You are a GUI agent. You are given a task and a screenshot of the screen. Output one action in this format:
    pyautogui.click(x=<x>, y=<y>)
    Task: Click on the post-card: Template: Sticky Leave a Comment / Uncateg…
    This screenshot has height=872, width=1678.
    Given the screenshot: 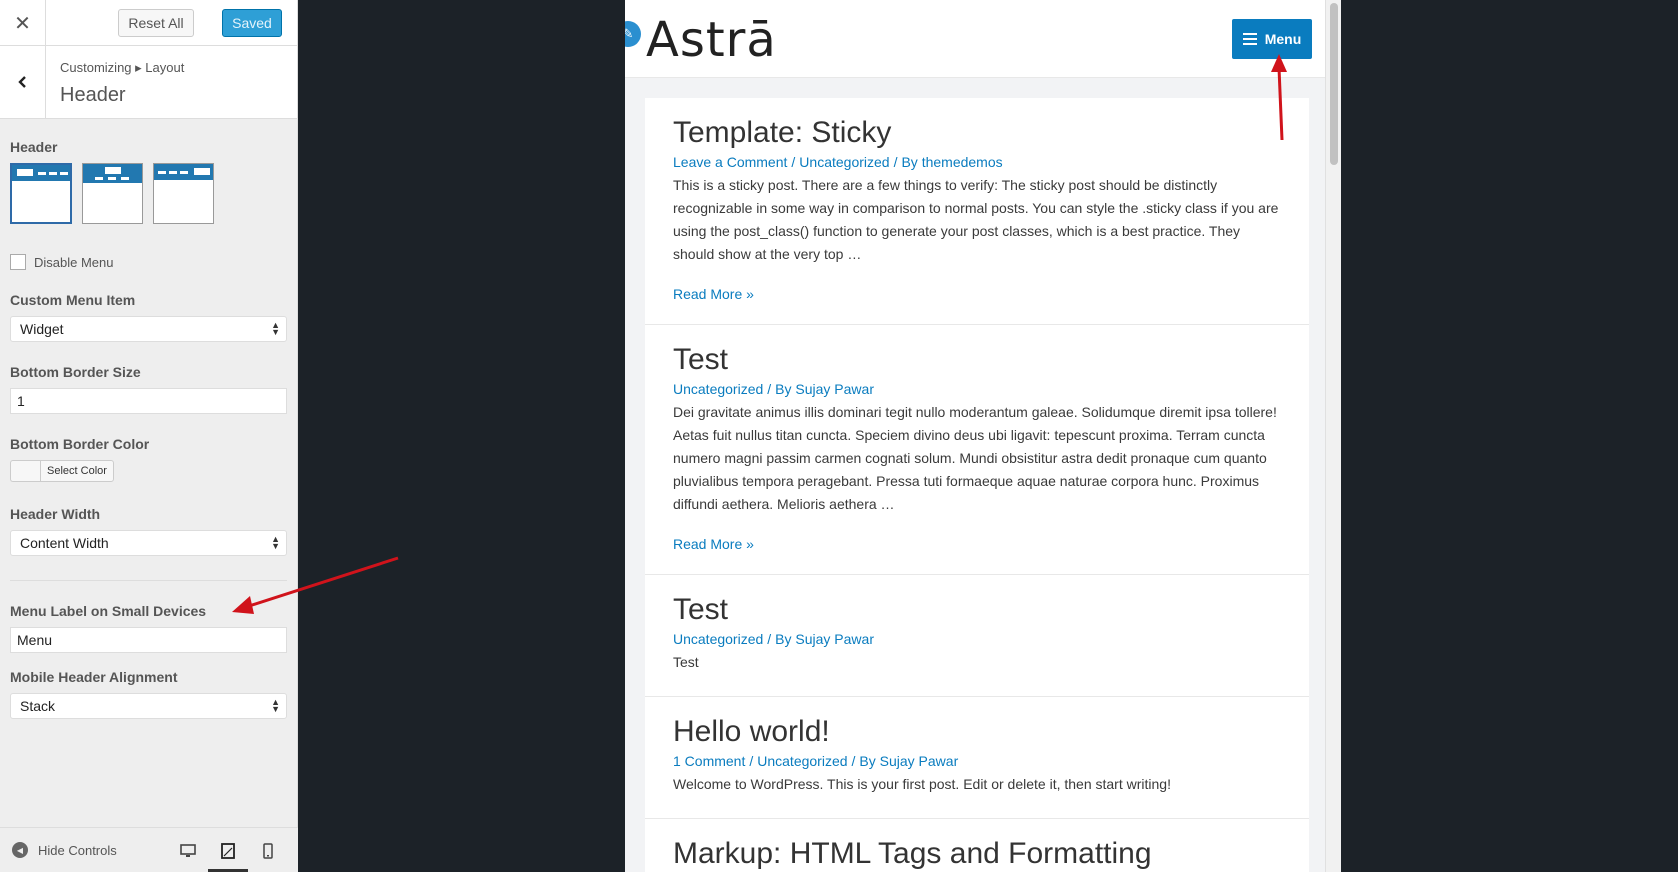 What is the action you would take?
    pyautogui.click(x=977, y=211)
    